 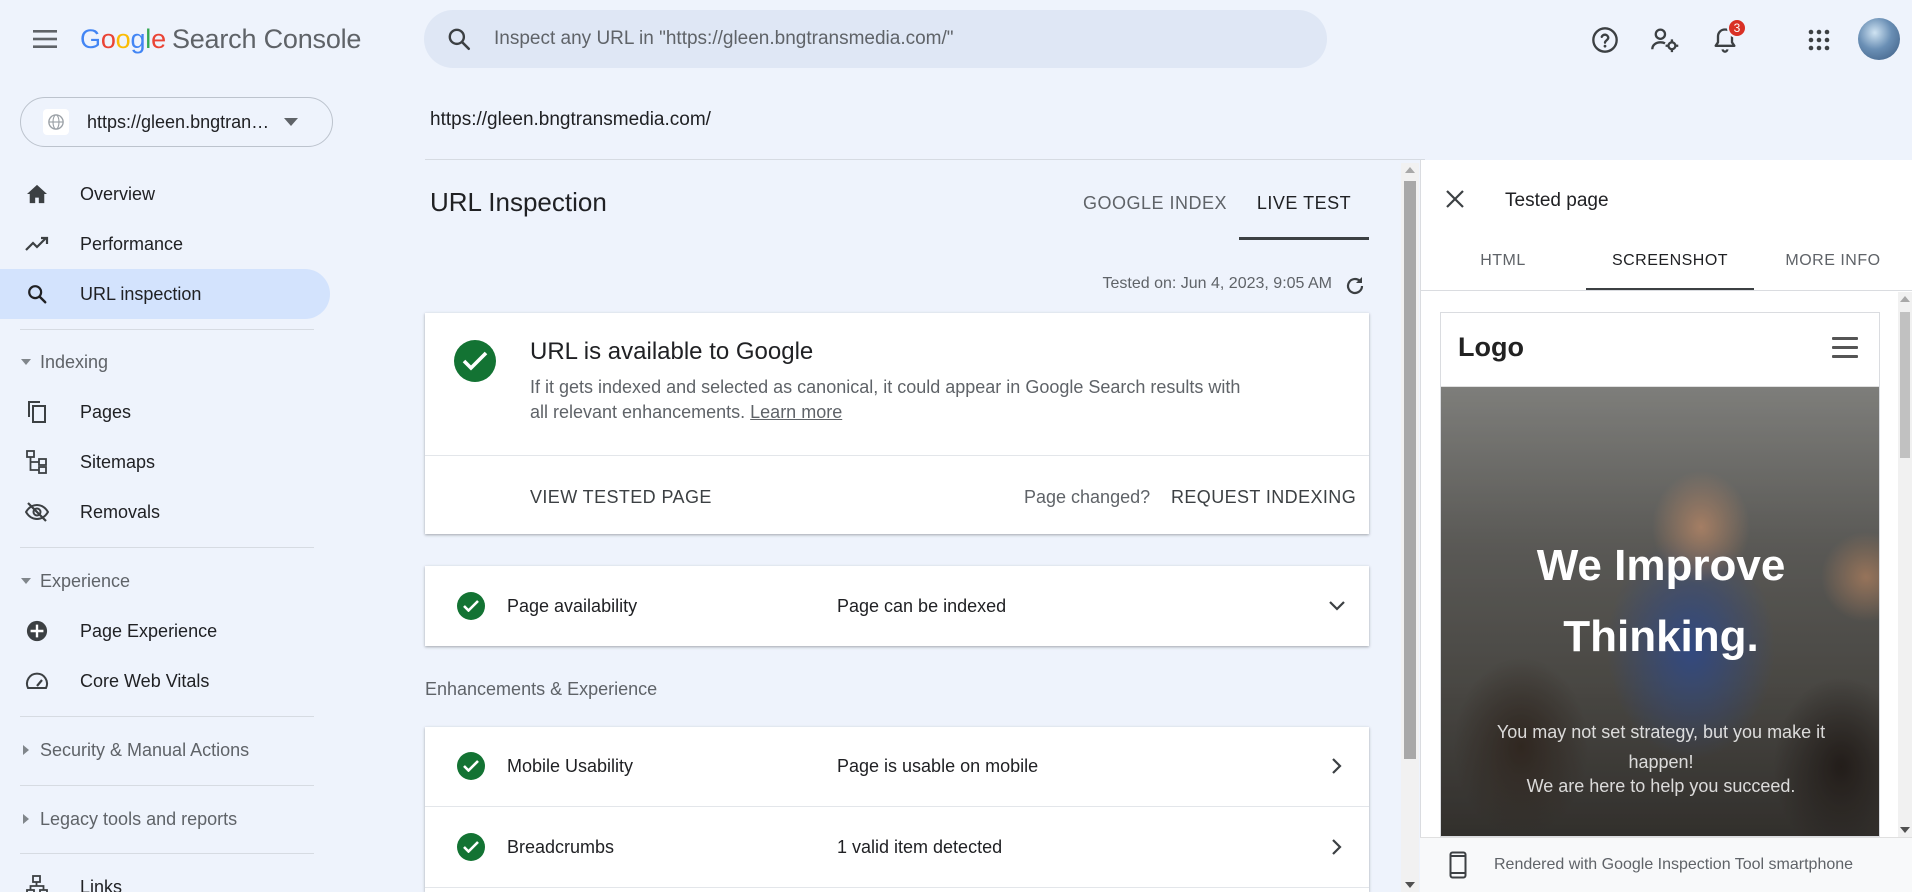 I want to click on nav-section-legacy: Legacy tools and reports, so click(x=128, y=819).